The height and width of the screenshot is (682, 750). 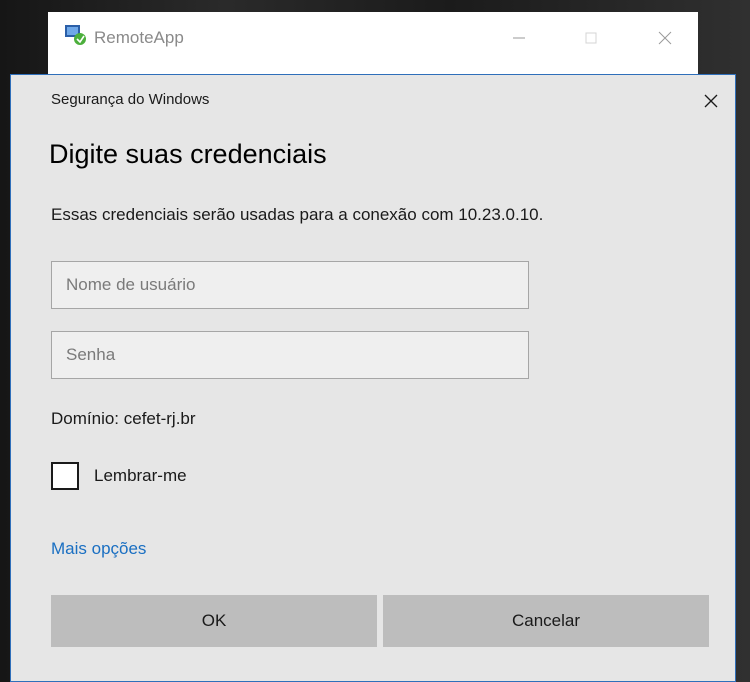 I want to click on remoteapp-window: RemoteApp, so click(x=373, y=45).